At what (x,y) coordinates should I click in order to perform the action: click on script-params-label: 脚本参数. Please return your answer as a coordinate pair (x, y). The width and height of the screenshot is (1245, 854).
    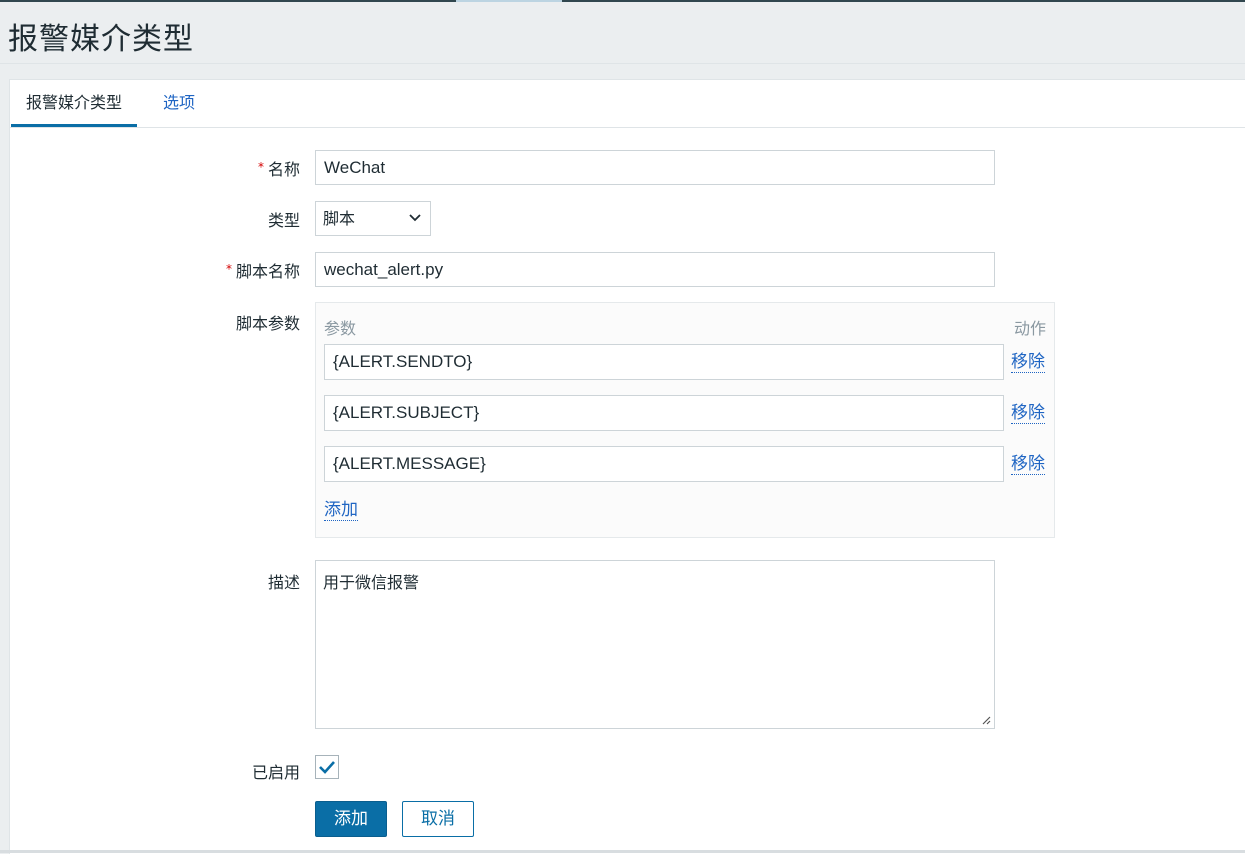
    Looking at the image, I should click on (267, 323).